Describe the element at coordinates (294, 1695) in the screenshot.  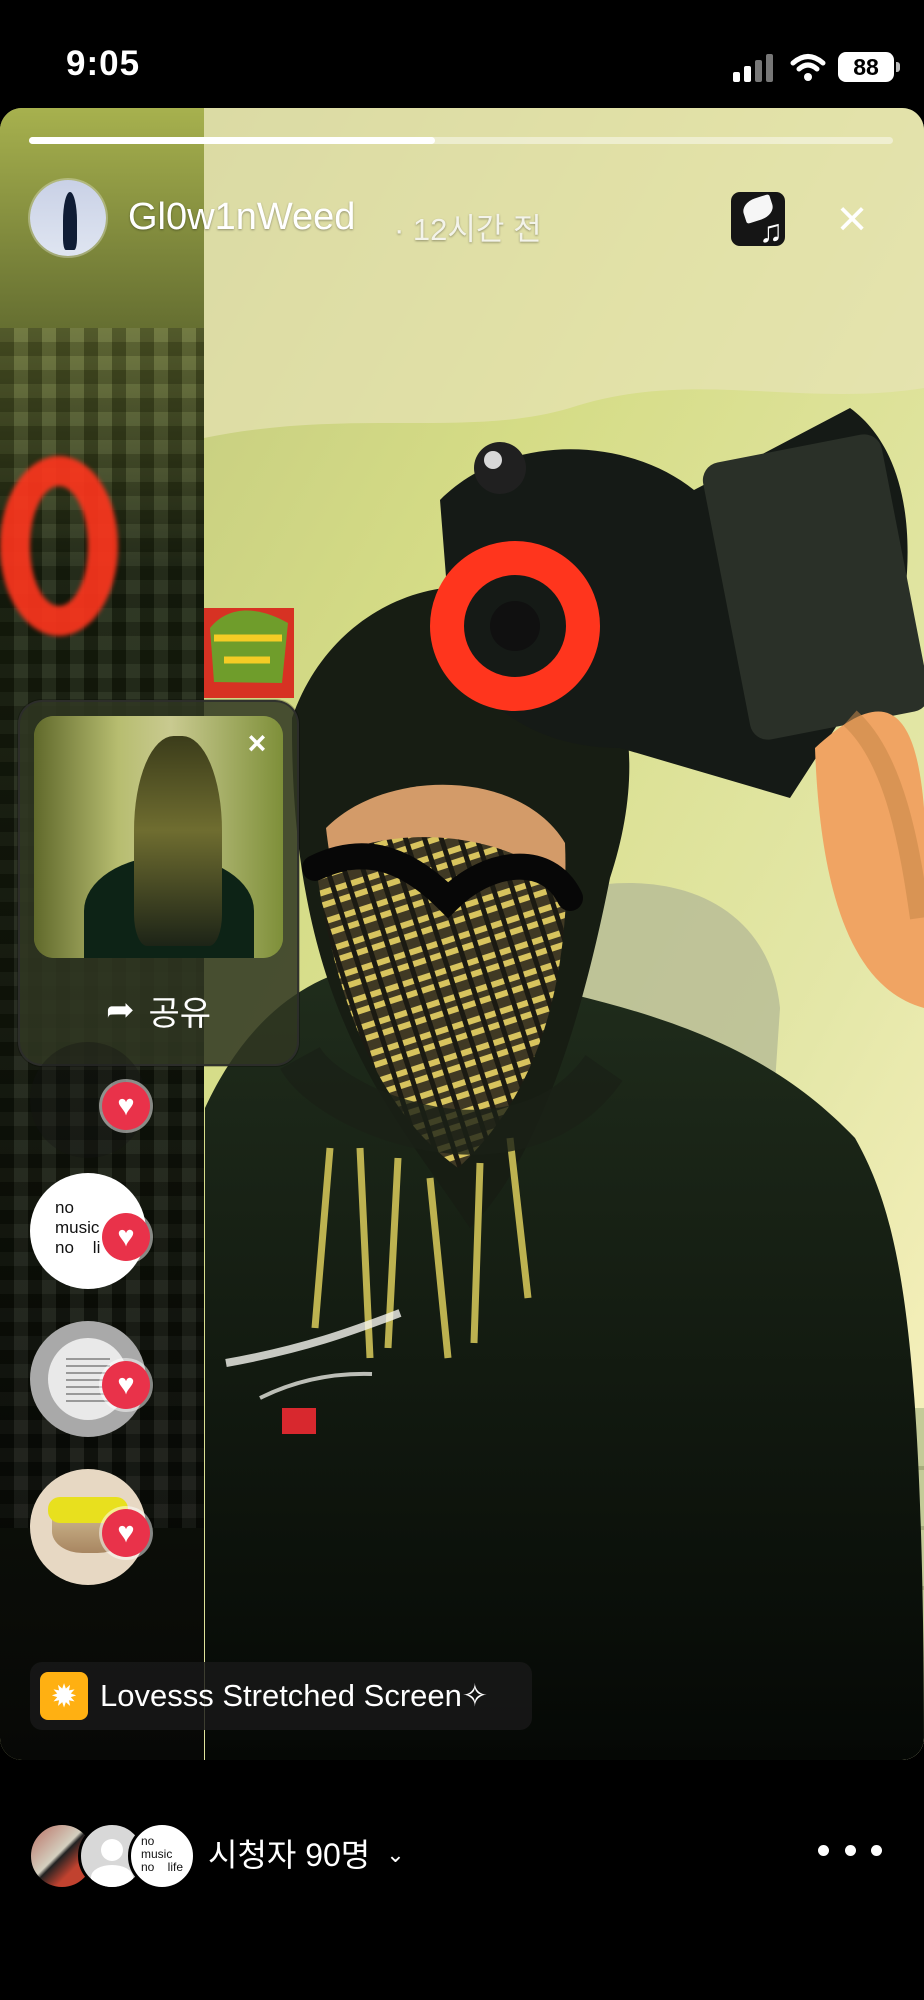
I see `effect-name: Lovesss Stretched Screen✧` at that location.